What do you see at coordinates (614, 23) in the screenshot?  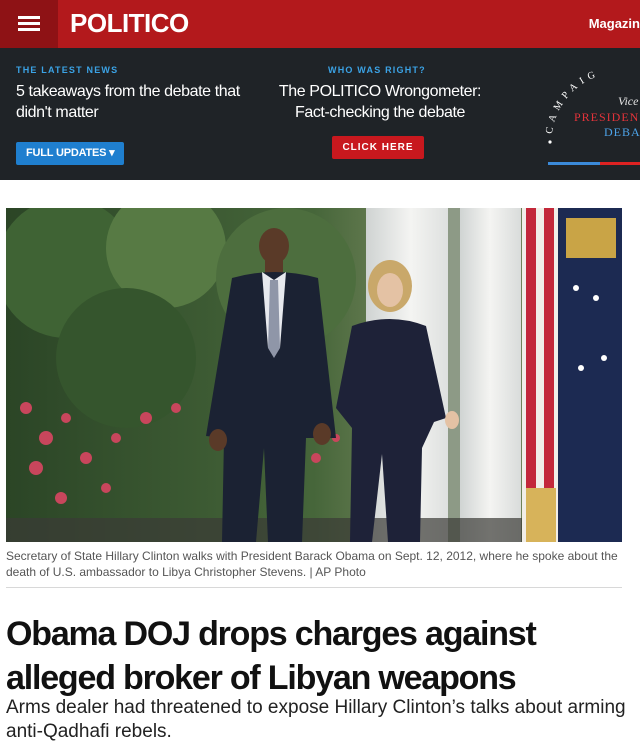 I see `nav-link-magazine: Magazin` at bounding box center [614, 23].